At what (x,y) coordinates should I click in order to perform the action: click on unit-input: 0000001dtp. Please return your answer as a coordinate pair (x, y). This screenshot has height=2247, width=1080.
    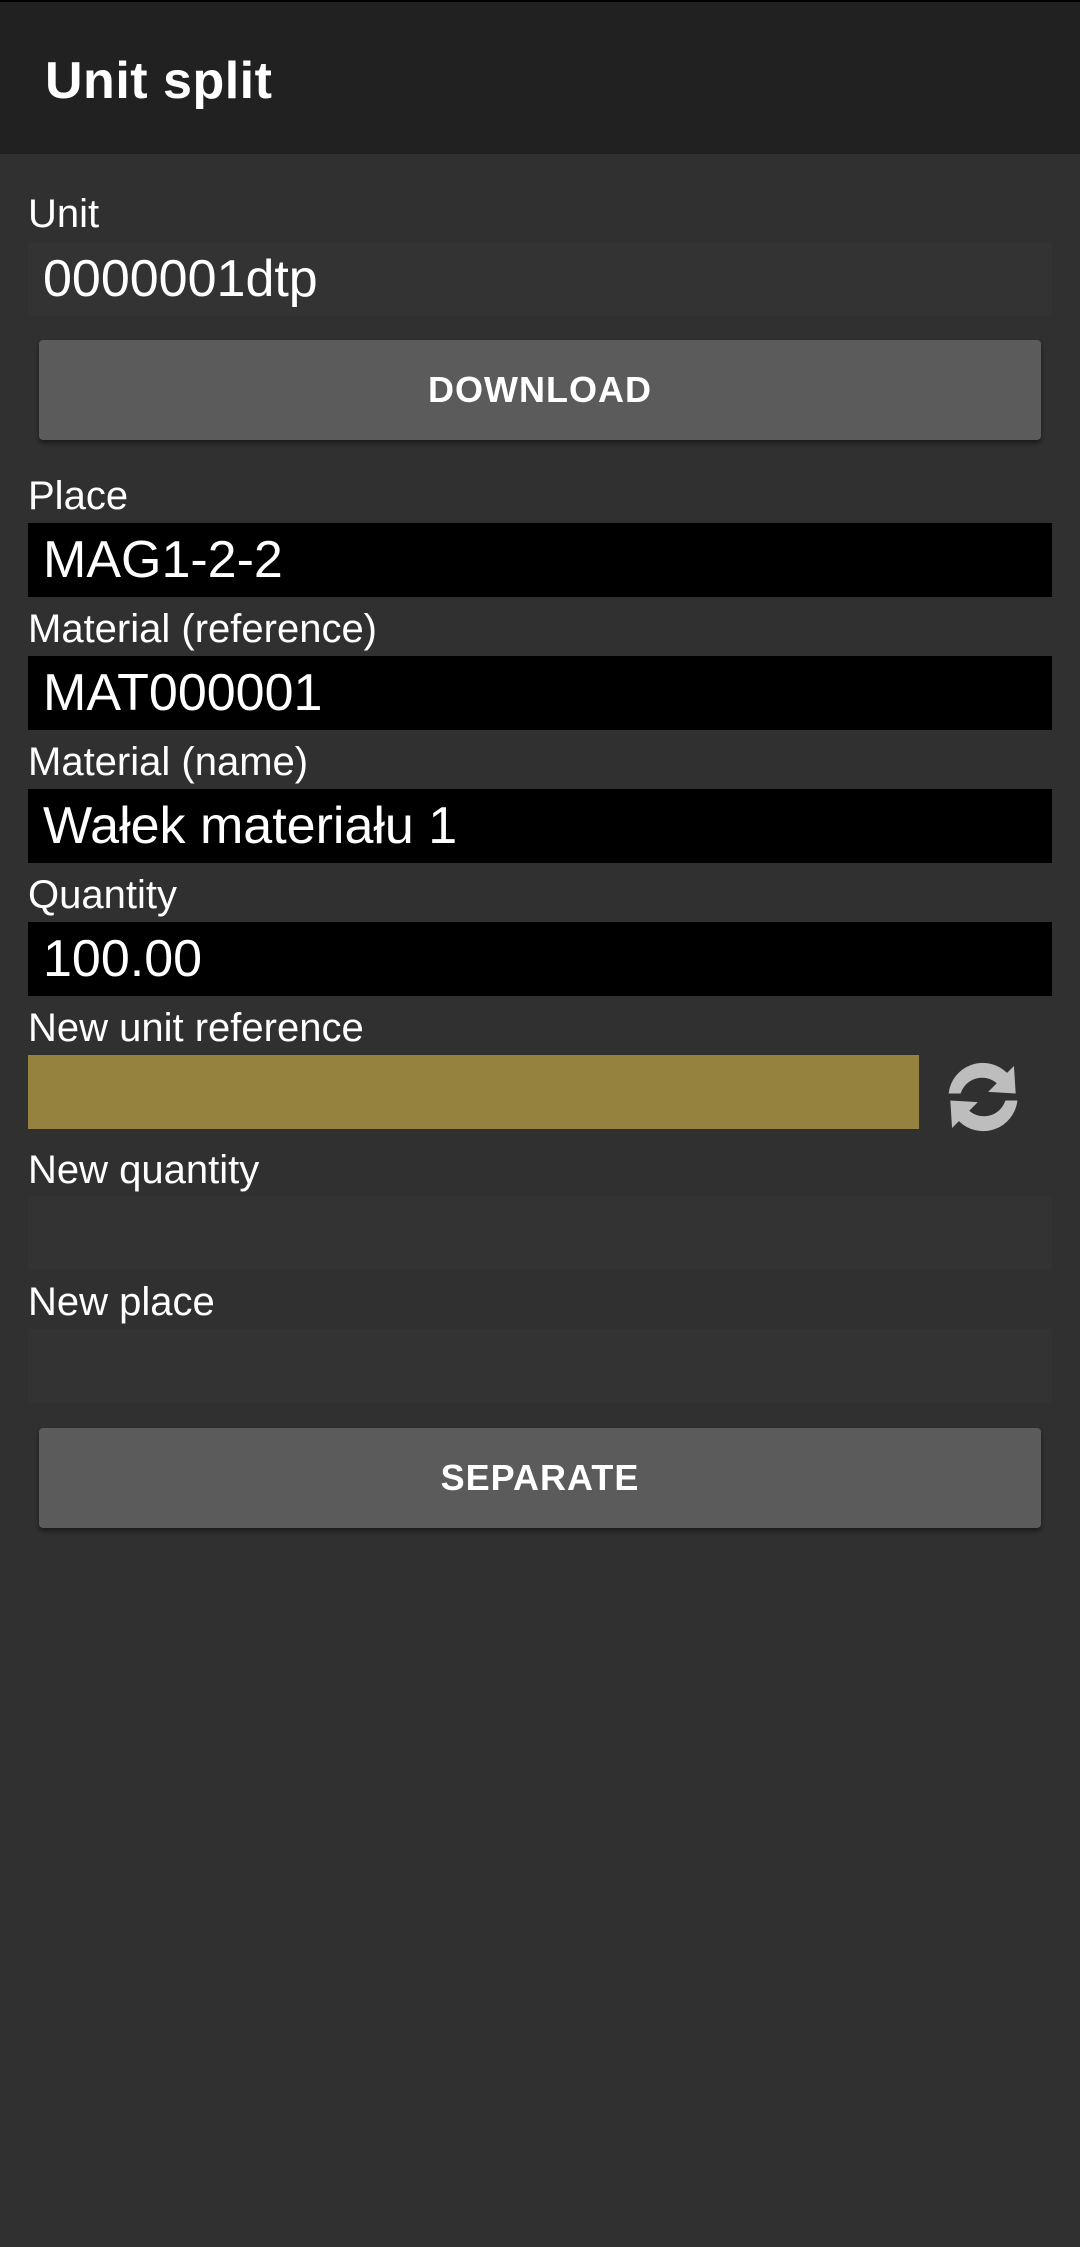
    Looking at the image, I should click on (540, 279).